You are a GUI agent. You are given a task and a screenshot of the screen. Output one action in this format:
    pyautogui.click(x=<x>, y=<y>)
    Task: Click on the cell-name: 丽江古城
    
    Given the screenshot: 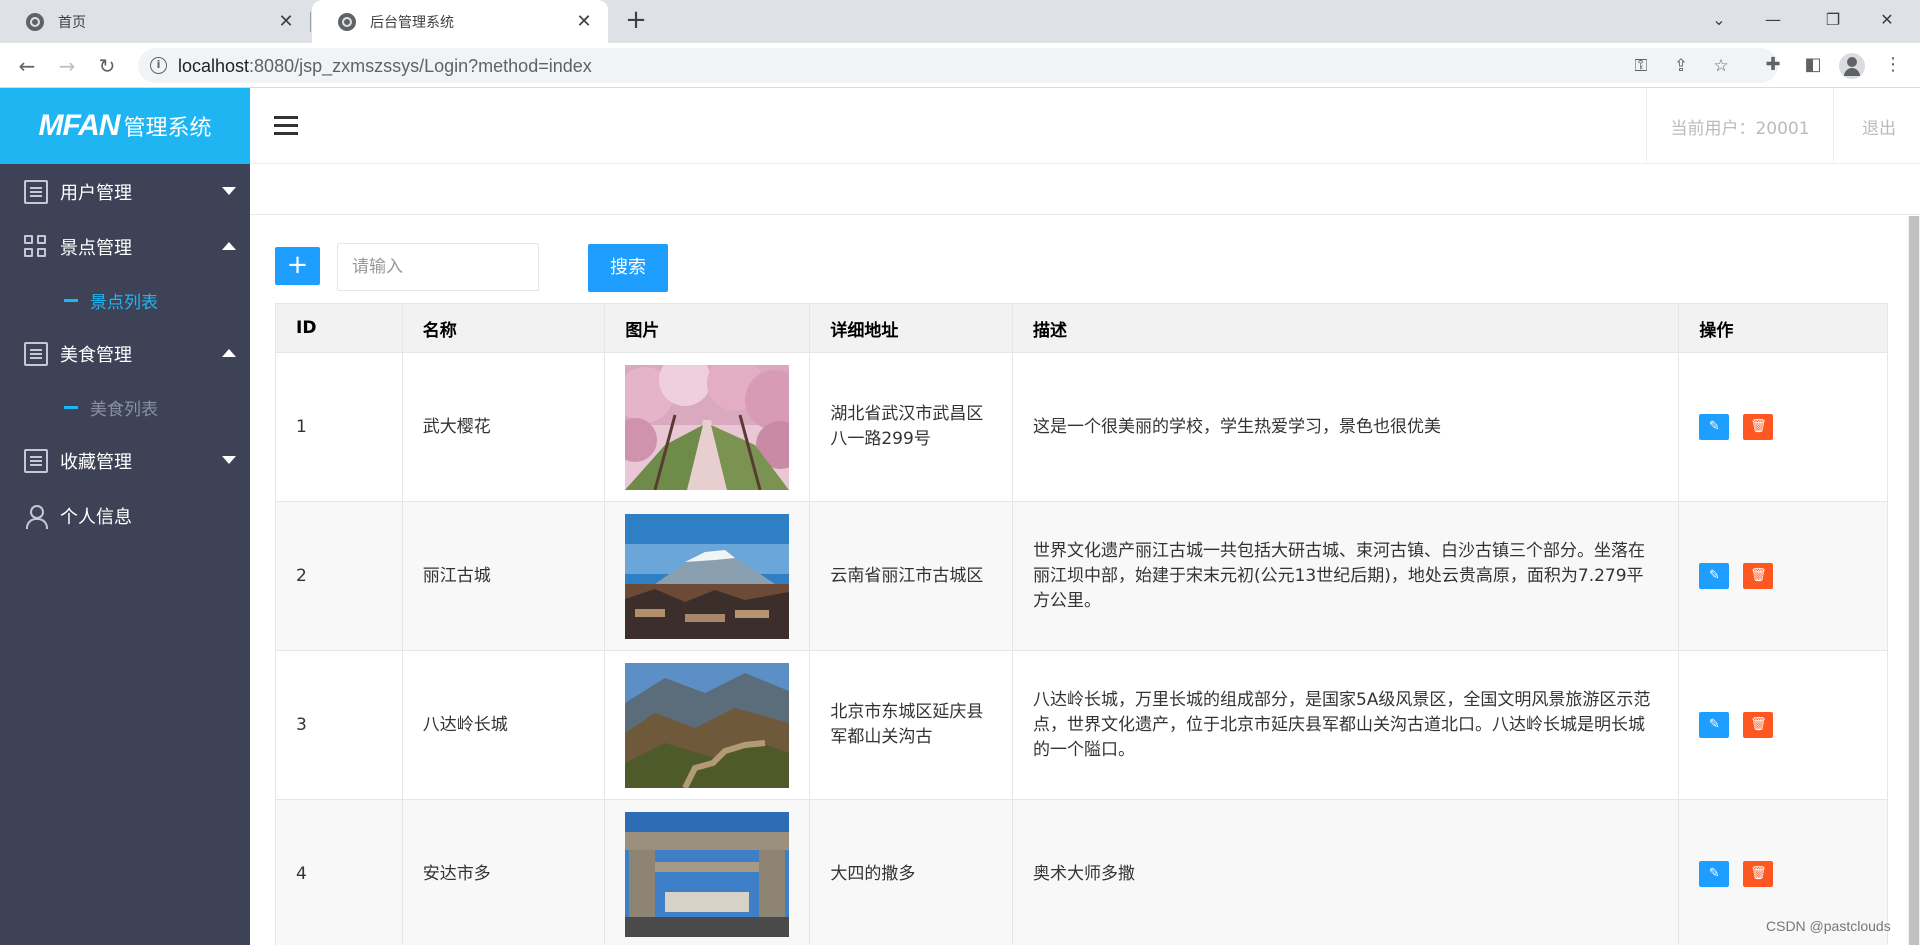 What is the action you would take?
    pyautogui.click(x=503, y=576)
    